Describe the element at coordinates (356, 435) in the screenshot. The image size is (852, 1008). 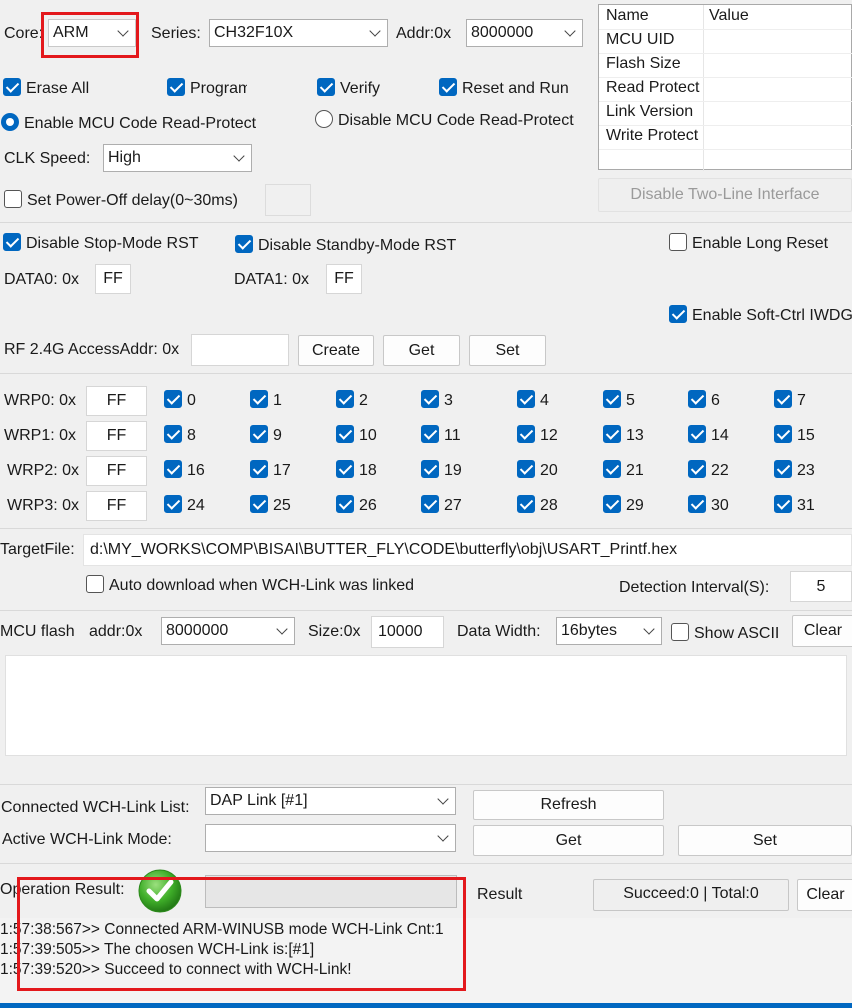
I see `wrp-bit-checkbox: 10` at that location.